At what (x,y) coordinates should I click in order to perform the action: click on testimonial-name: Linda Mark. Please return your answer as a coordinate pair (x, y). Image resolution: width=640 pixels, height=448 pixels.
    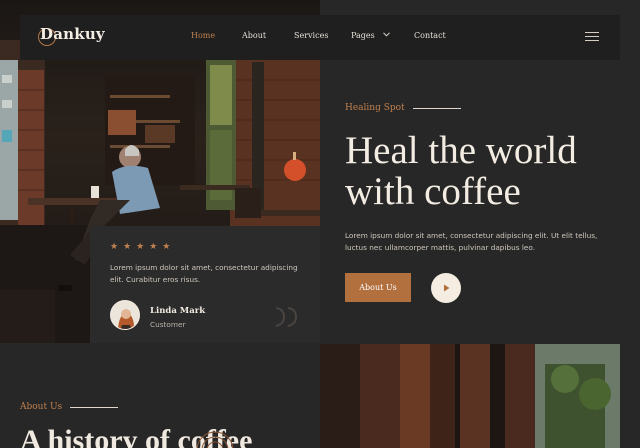
    Looking at the image, I should click on (178, 311).